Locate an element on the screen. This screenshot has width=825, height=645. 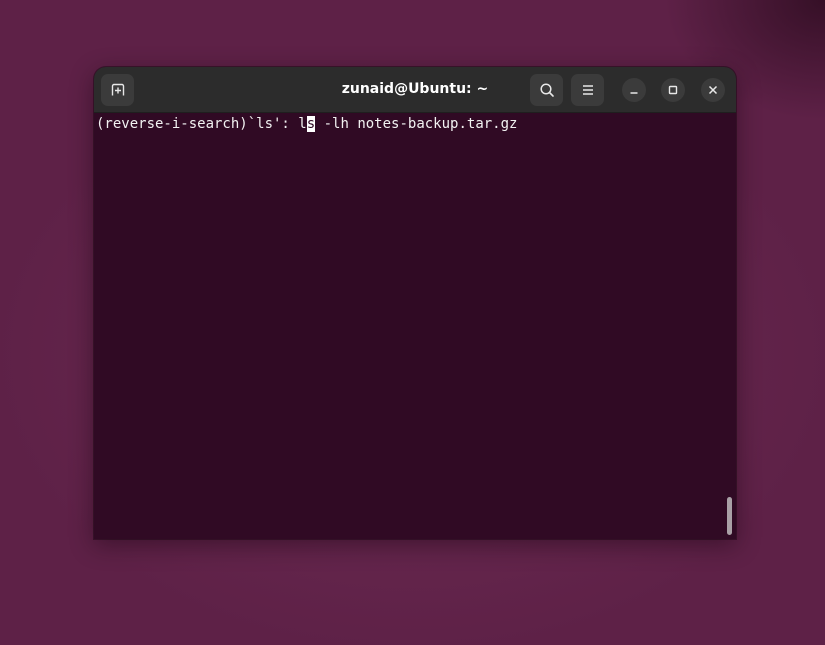
minimize-icon is located at coordinates (634, 93).